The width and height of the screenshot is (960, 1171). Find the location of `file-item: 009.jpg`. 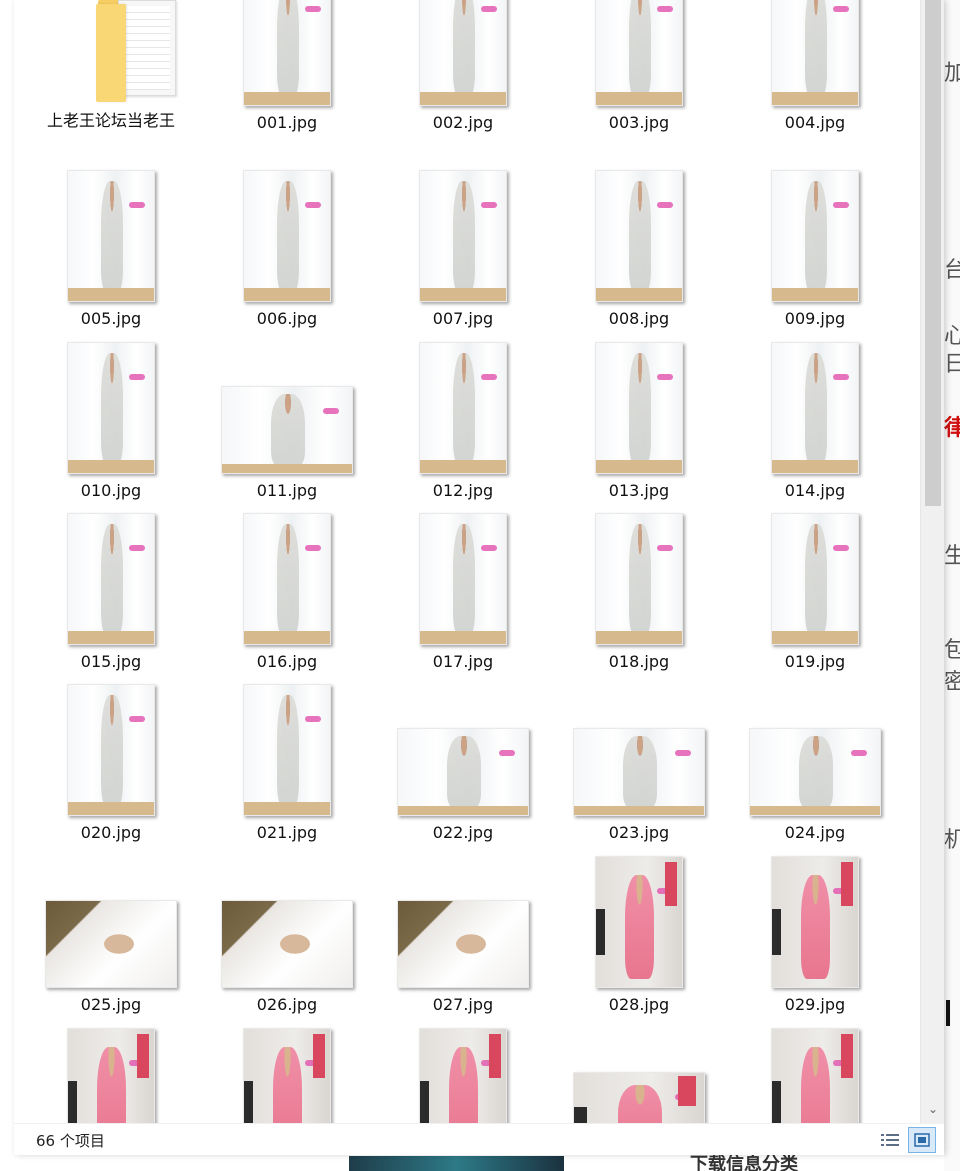

file-item: 009.jpg is located at coordinates (815, 253).